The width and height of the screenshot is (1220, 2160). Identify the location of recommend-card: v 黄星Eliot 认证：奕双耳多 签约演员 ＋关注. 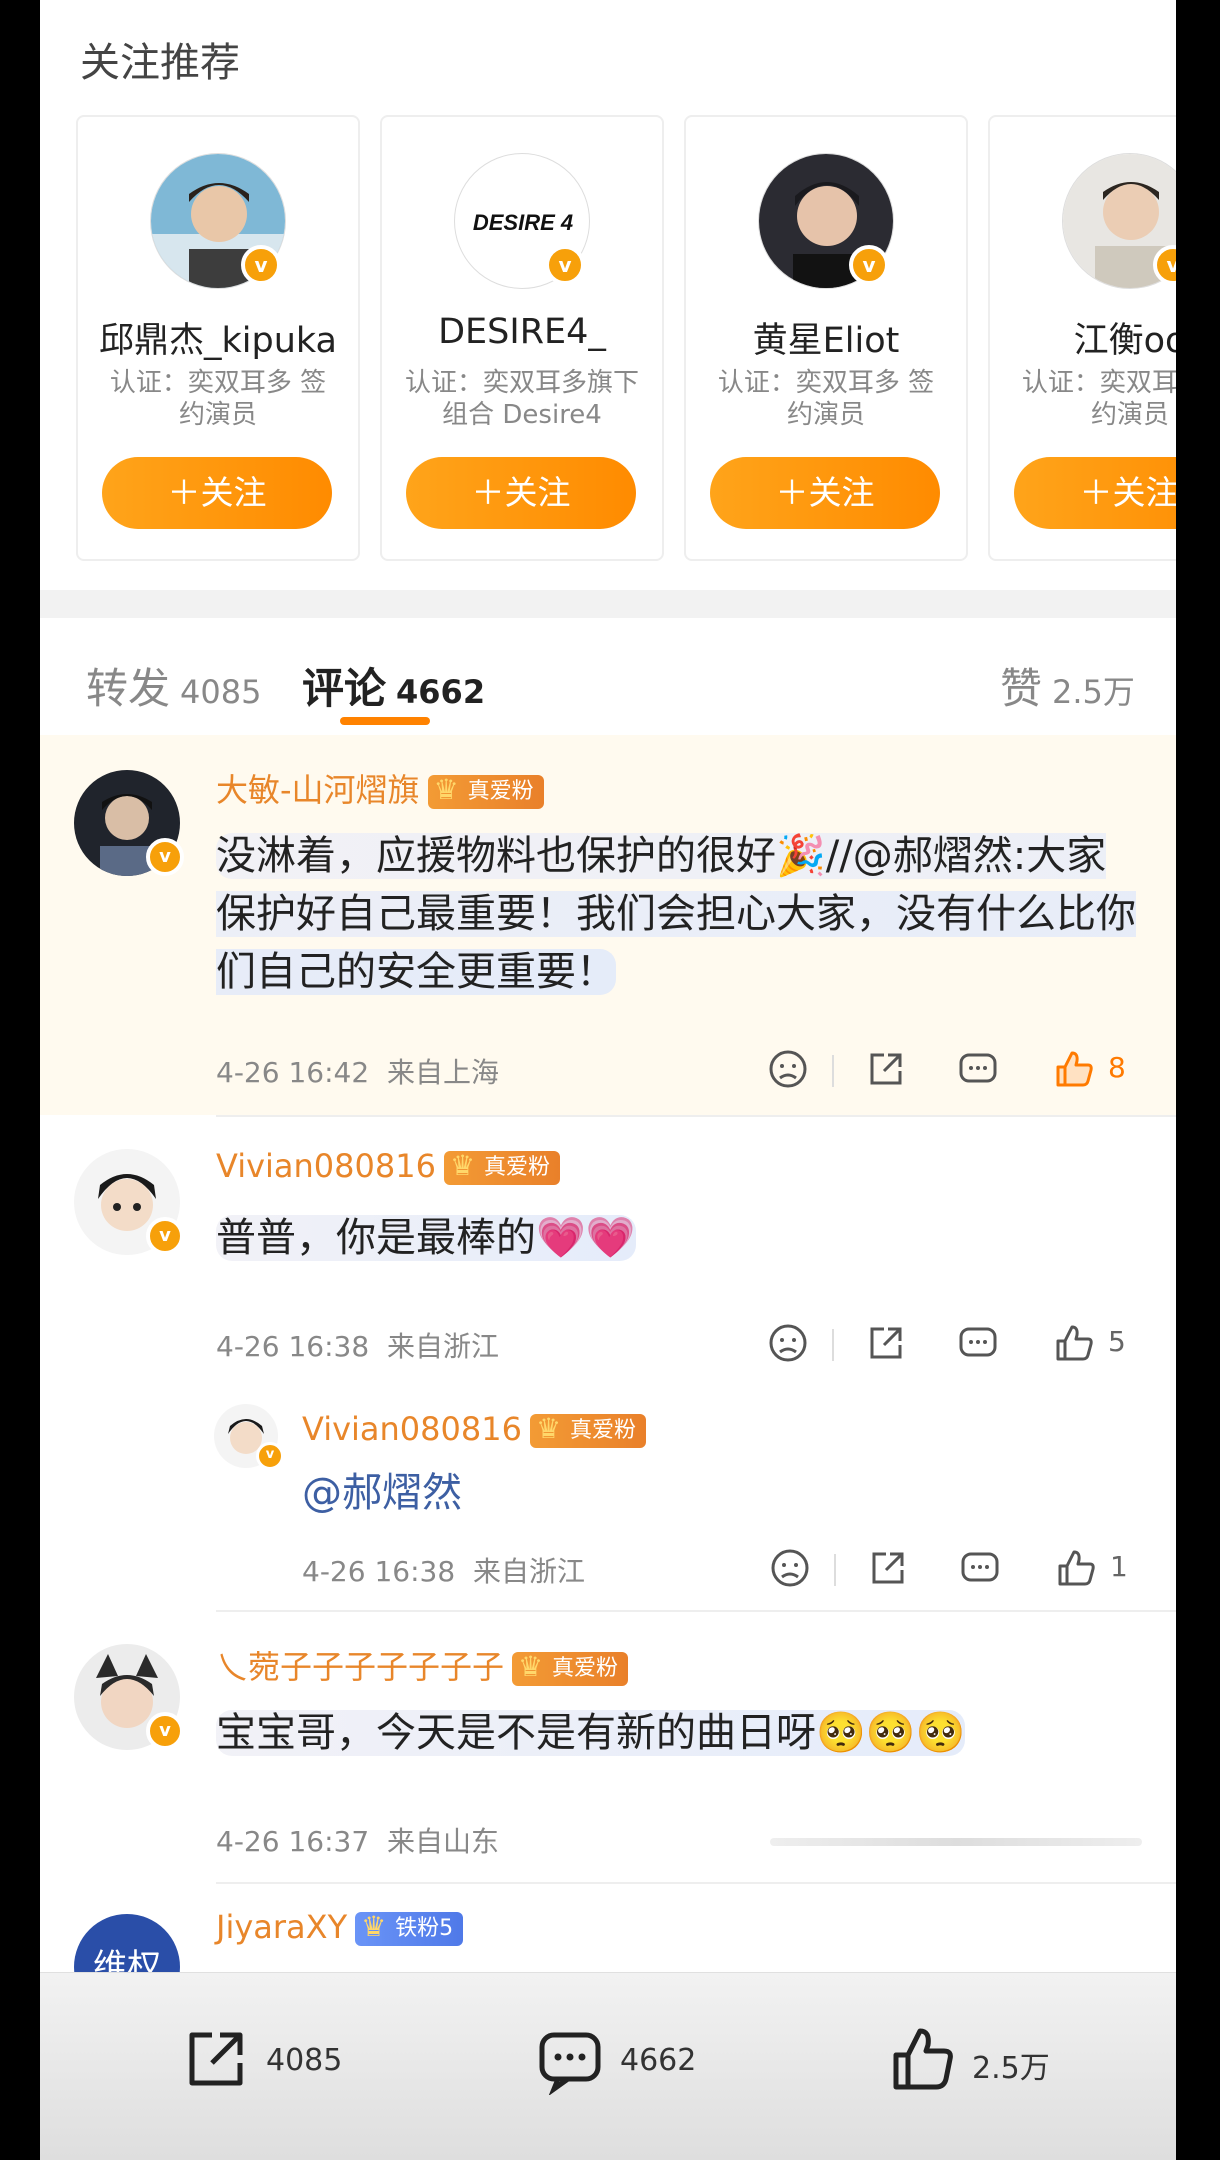
(826, 338).